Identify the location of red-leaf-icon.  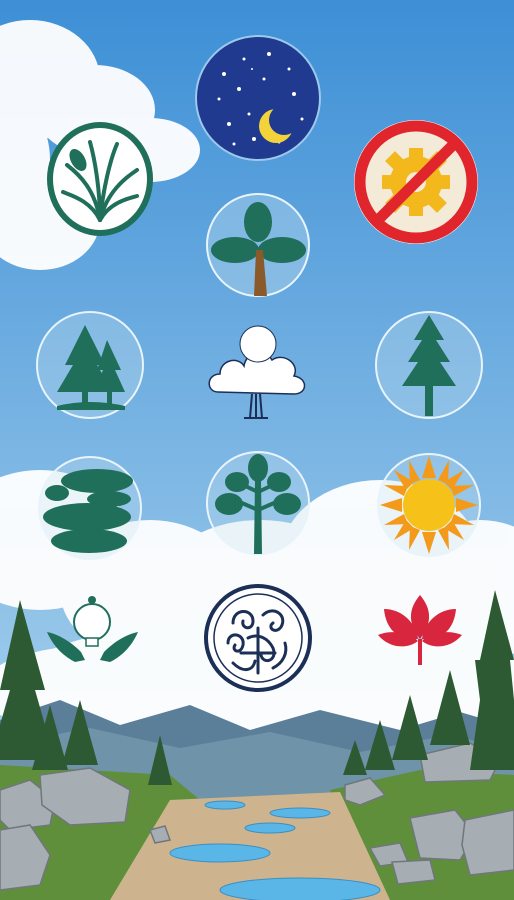
(420, 630).